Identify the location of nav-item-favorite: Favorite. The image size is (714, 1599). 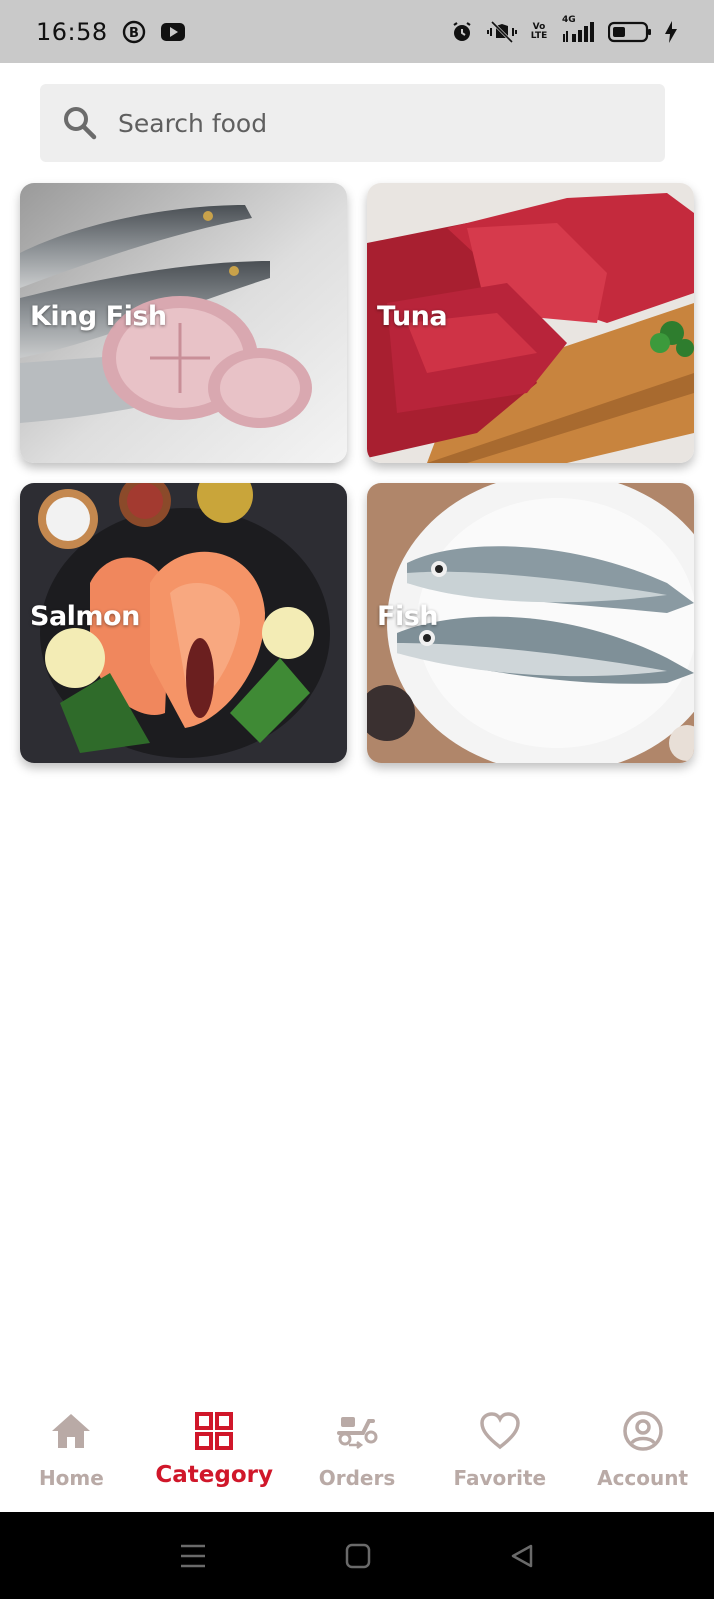
(500, 1449).